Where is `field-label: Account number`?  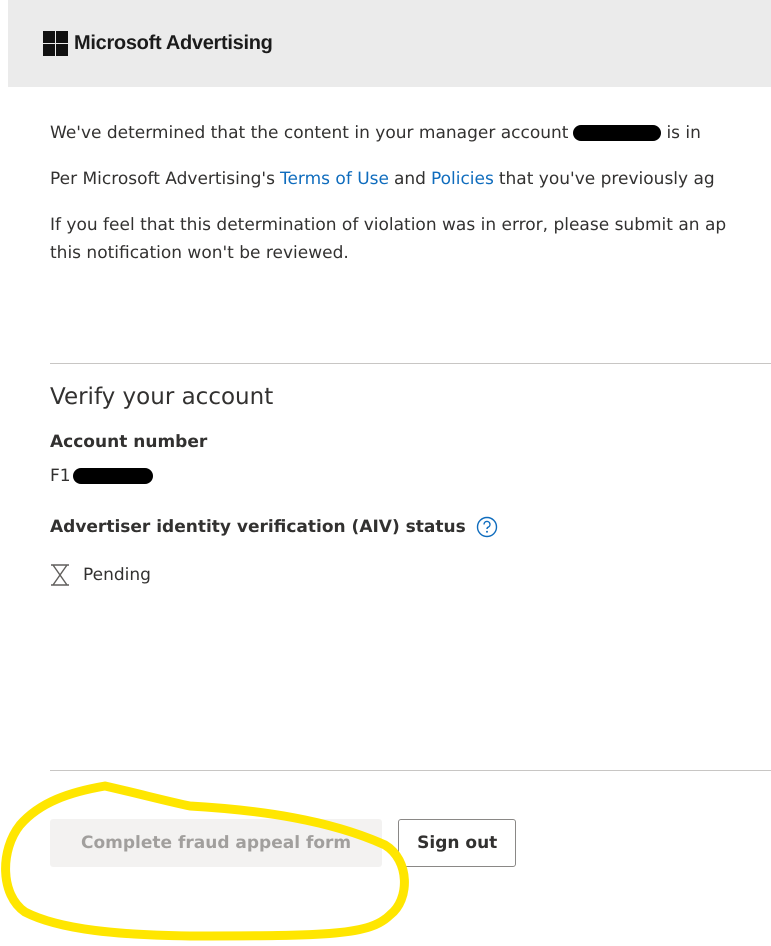
field-label: Account number is located at coordinates (129, 442).